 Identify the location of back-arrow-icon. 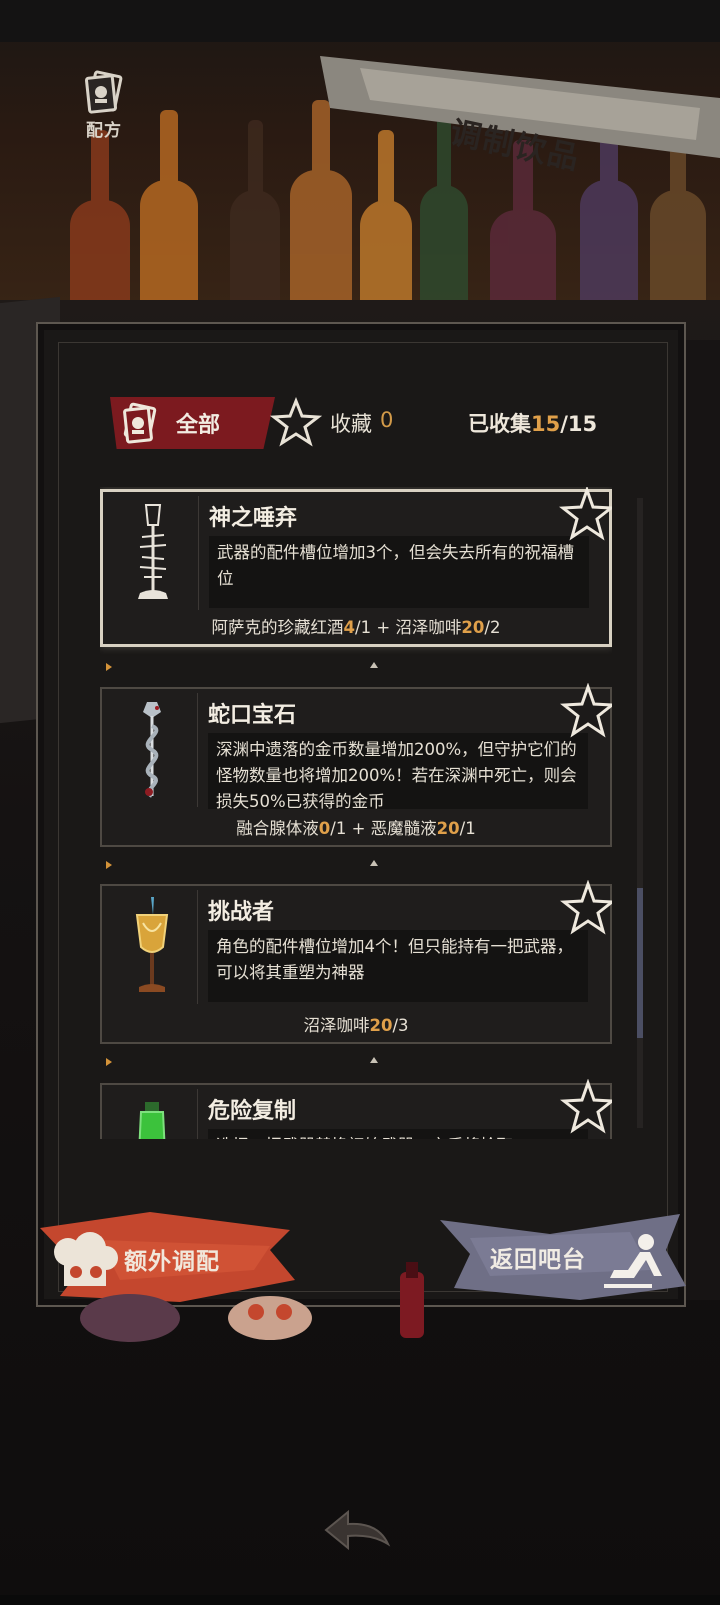
(358, 1530).